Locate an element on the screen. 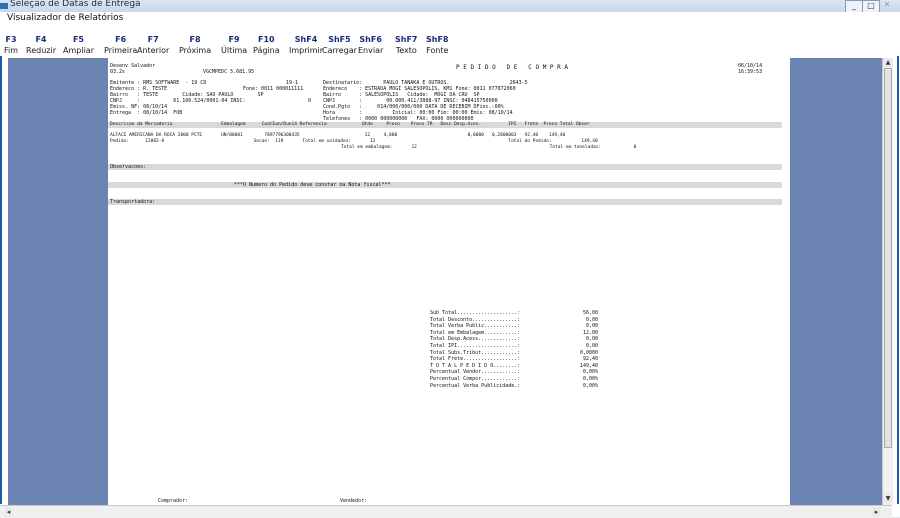  total-label: Total Frete..................: is located at coordinates (475, 359).